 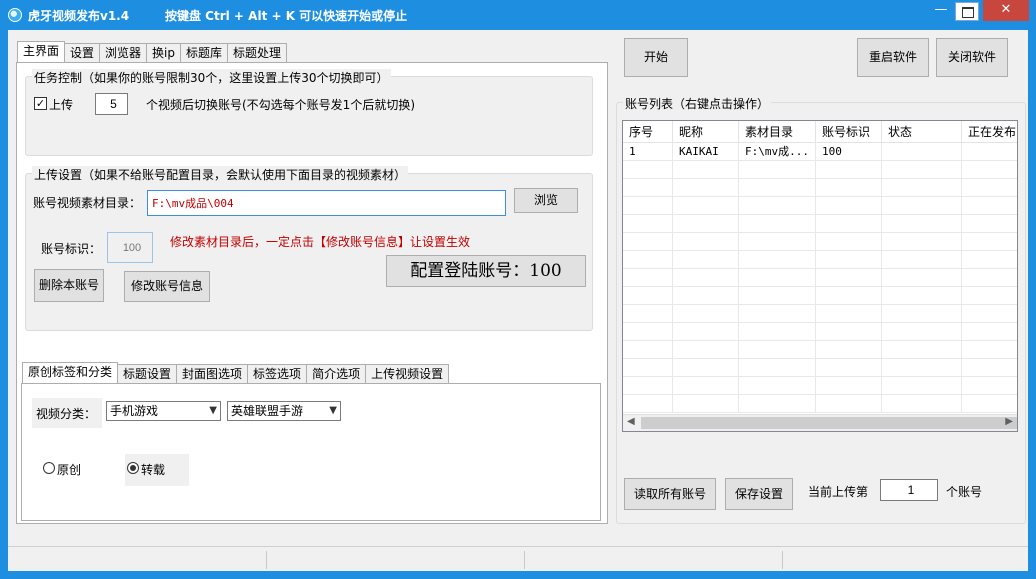 What do you see at coordinates (277, 373) in the screenshot?
I see `tab-tag-options: 标签选项` at bounding box center [277, 373].